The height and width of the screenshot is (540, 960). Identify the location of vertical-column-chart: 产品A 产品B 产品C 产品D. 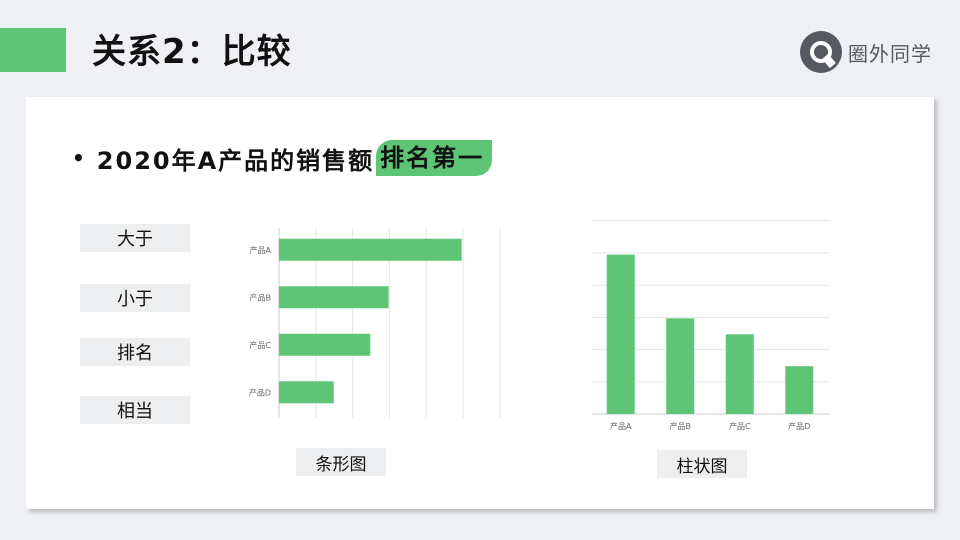
(711, 325).